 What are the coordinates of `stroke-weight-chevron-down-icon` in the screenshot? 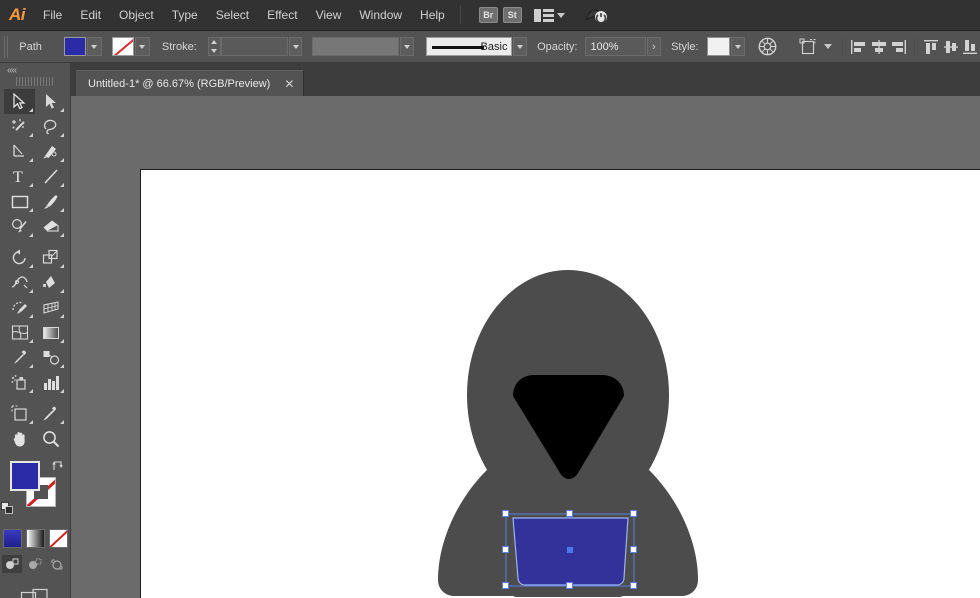 It's located at (295, 46).